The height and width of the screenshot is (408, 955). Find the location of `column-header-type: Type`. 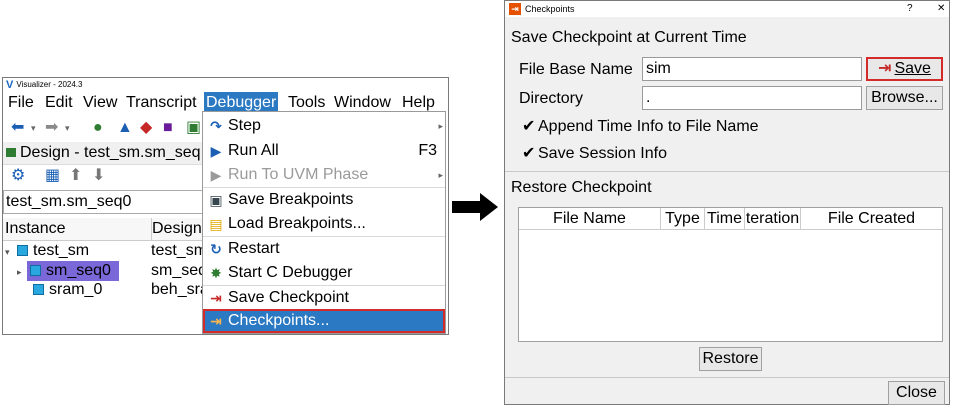

column-header-type: Type is located at coordinates (683, 219).